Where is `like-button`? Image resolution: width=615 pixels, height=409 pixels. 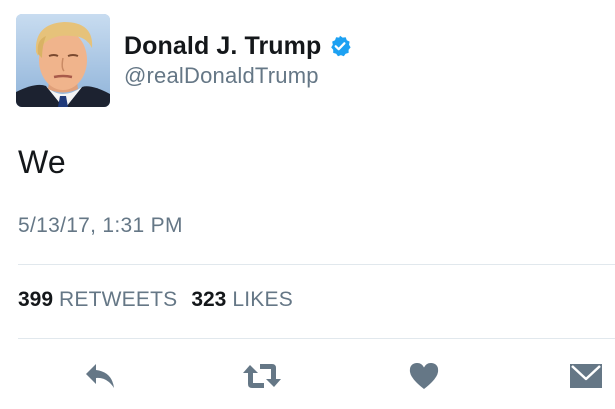 like-button is located at coordinates (424, 376).